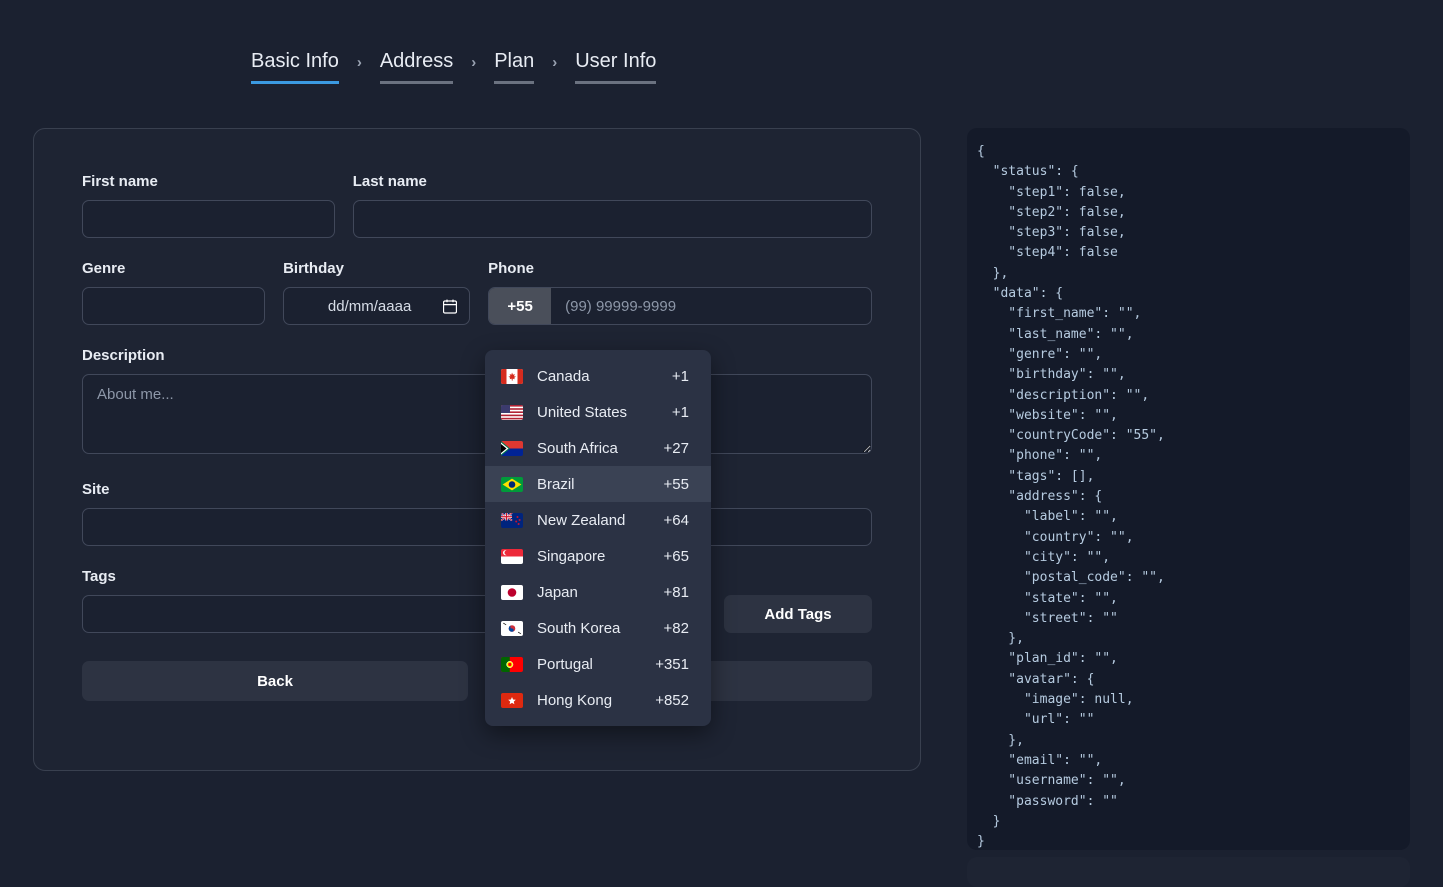 The height and width of the screenshot is (887, 1443). I want to click on first-name-input, so click(208, 219).